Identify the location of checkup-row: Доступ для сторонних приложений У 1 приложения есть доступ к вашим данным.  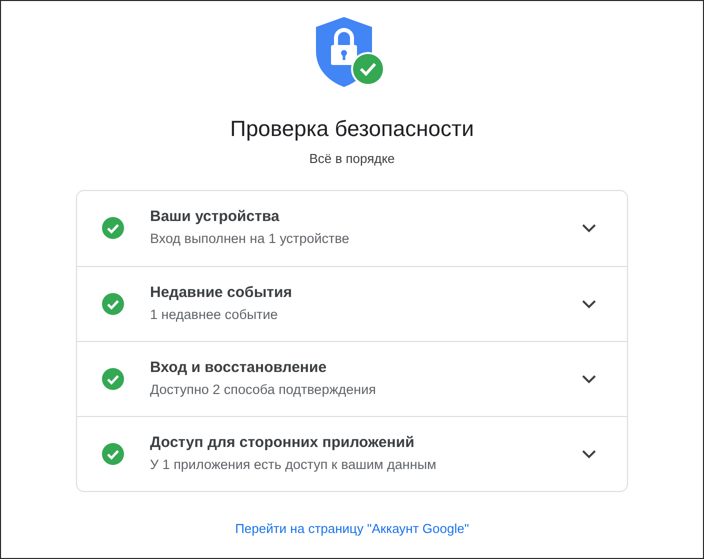
(352, 453).